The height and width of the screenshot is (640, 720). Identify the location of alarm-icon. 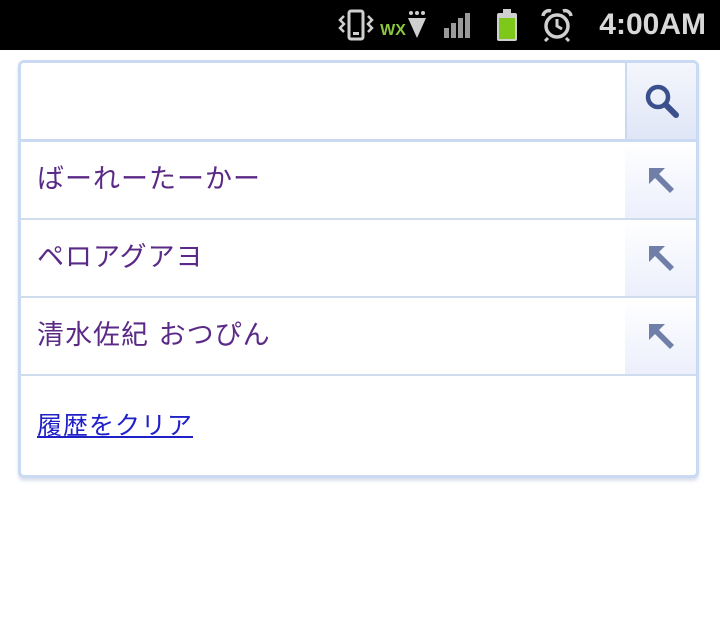
(557, 25).